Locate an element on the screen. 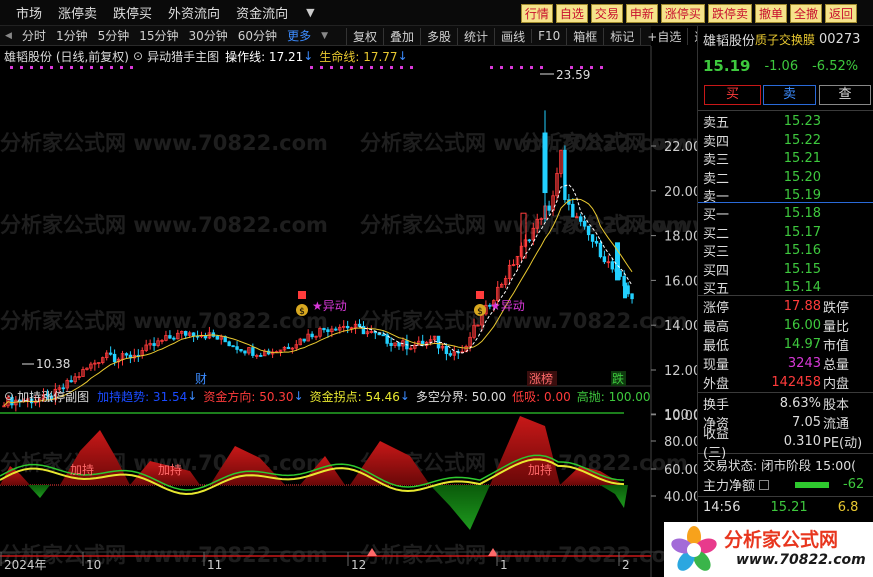 This screenshot has height=577, width=873. tf-15min: 15分钟 is located at coordinates (158, 35).